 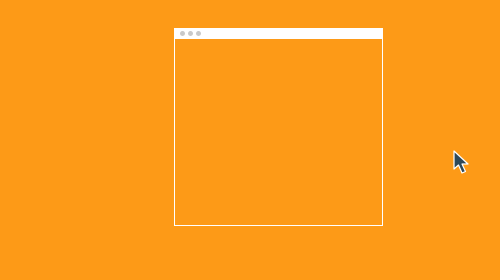 What do you see at coordinates (278, 34) in the screenshot?
I see `window-titlebar` at bounding box center [278, 34].